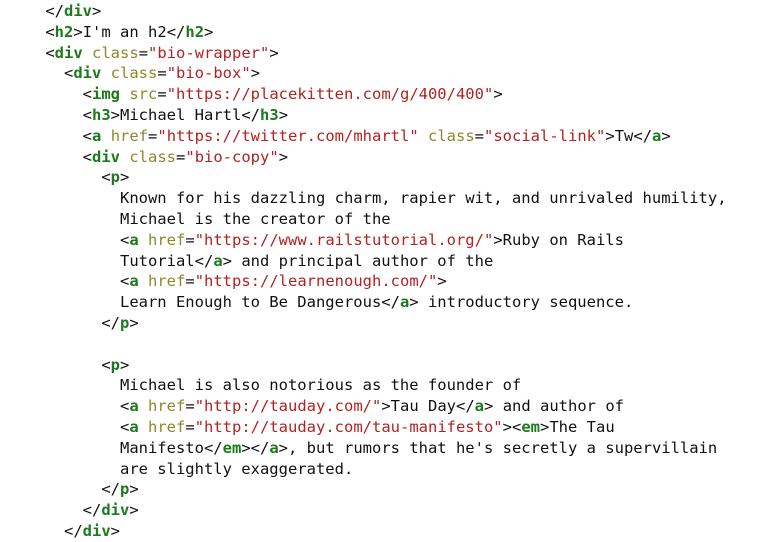  Describe the element at coordinates (208, 73) in the screenshot. I see `code-token-attribute-value: "bio-box"` at that location.